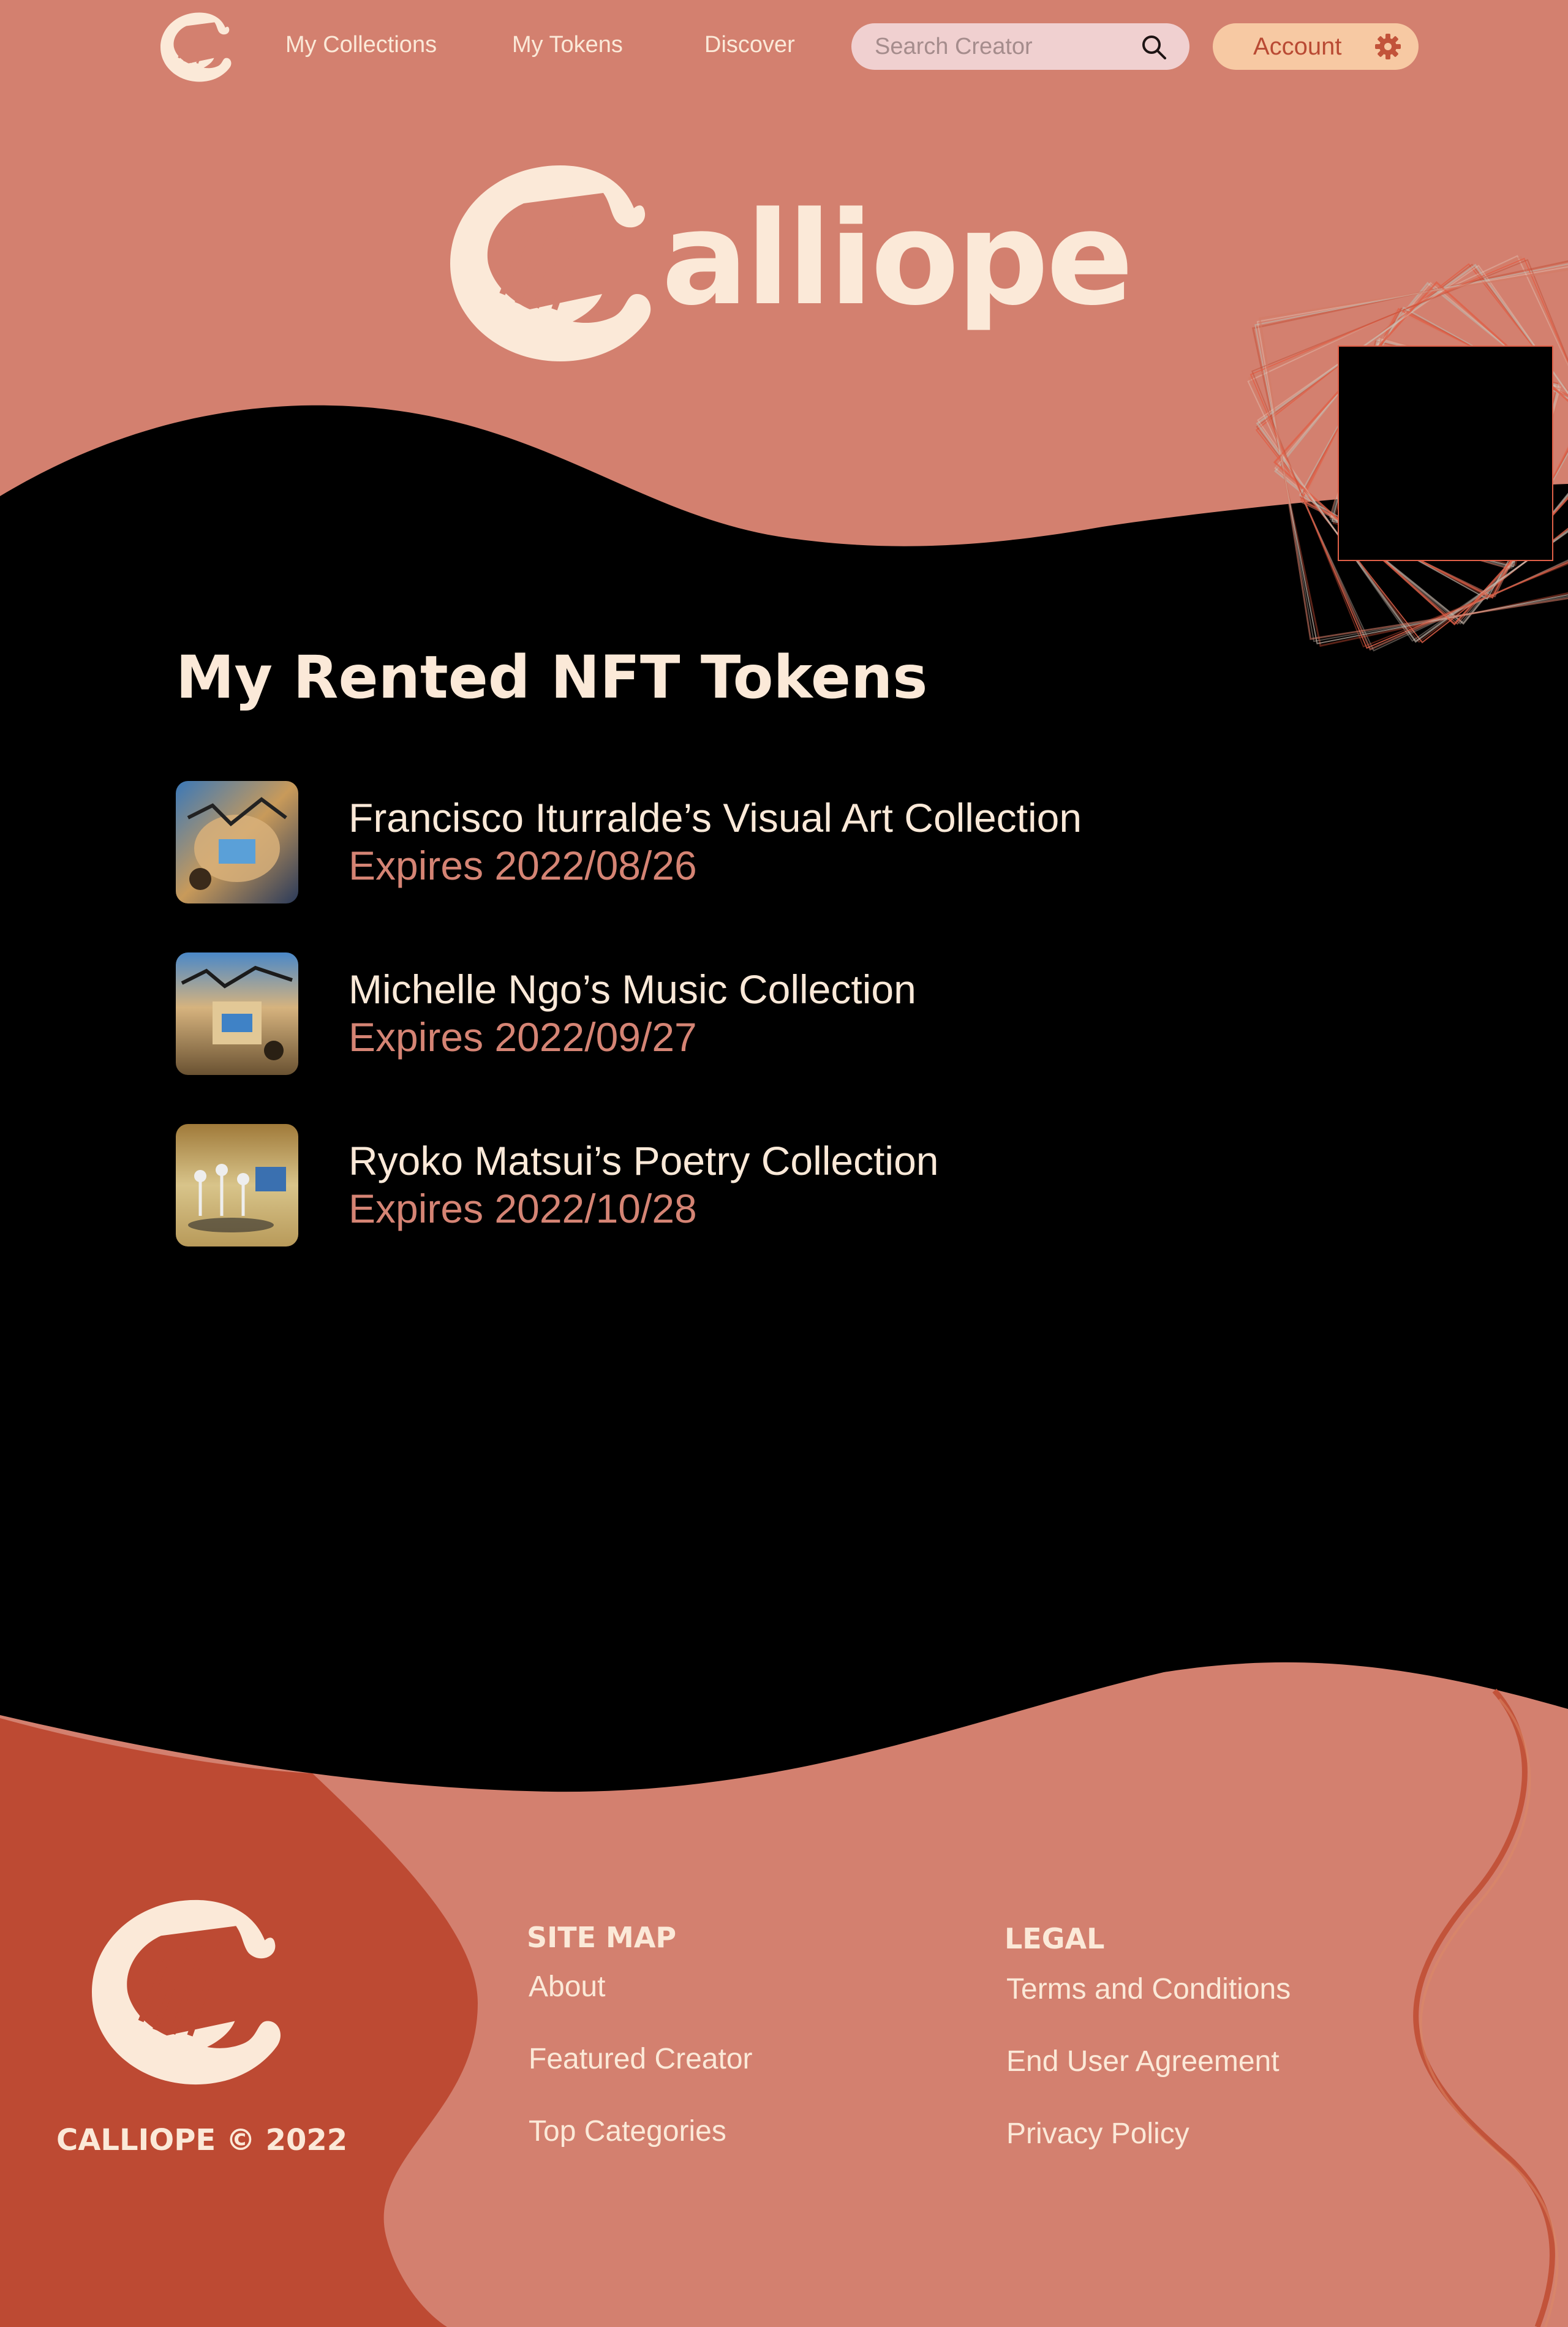 The height and width of the screenshot is (2327, 1568). Describe the element at coordinates (567, 45) in the screenshot. I see `nav-my-tokens: My Tokens` at that location.